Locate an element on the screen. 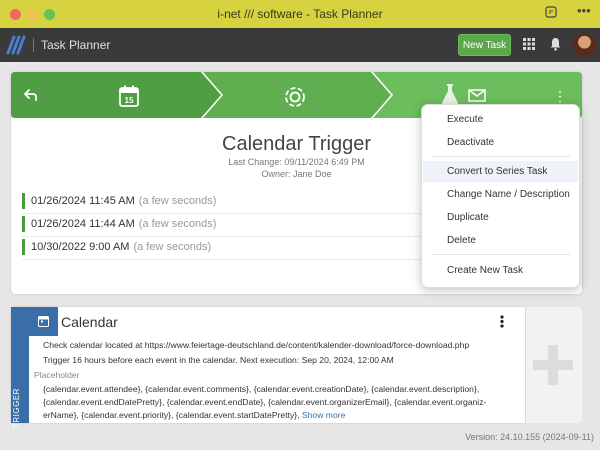 This screenshot has width=600, height=450. app-header: Task Planner New Task is located at coordinates (300, 45).